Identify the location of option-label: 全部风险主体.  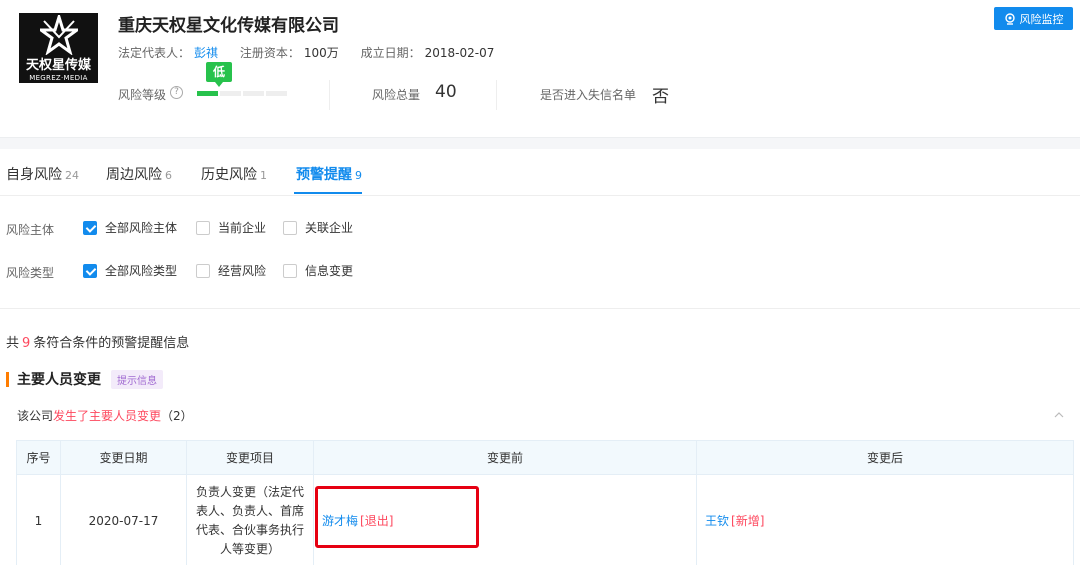
(141, 228).